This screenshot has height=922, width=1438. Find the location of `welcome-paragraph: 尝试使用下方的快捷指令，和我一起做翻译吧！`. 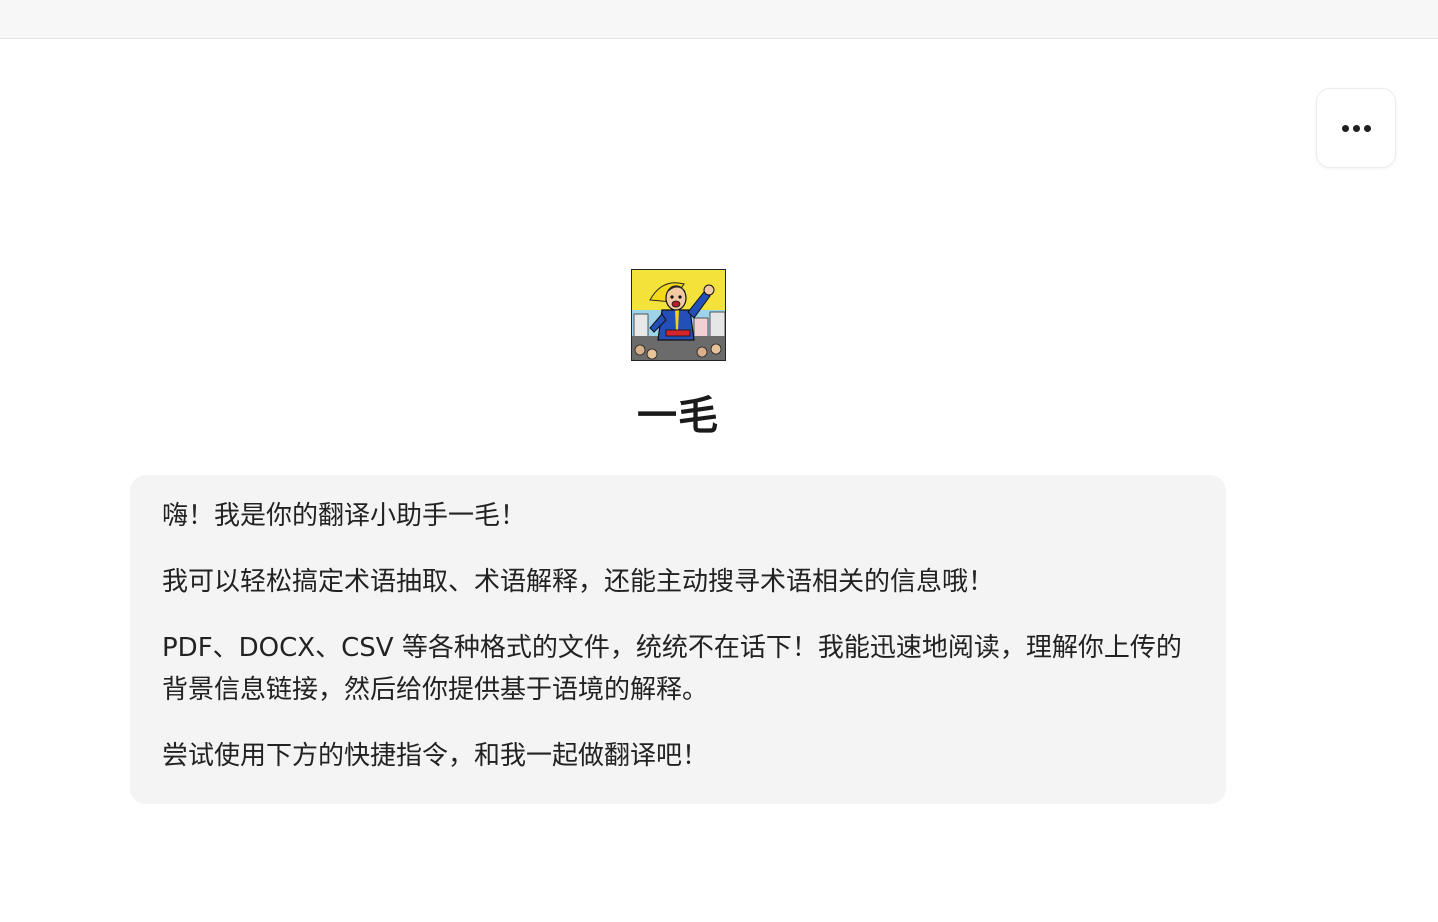

welcome-paragraph: 尝试使用下方的快捷指令，和我一起做翻译吧！ is located at coordinates (435, 756).